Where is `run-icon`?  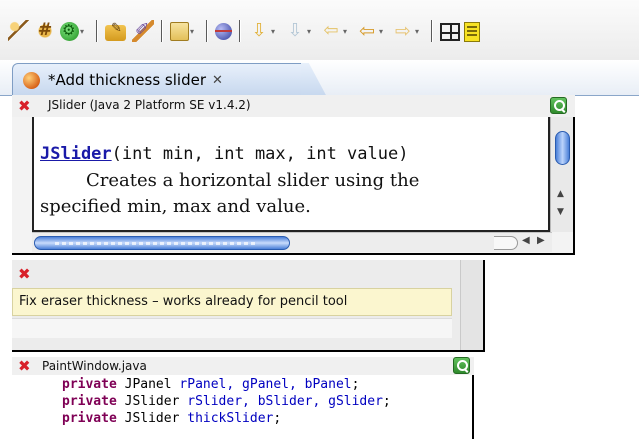 run-icon is located at coordinates (69, 31).